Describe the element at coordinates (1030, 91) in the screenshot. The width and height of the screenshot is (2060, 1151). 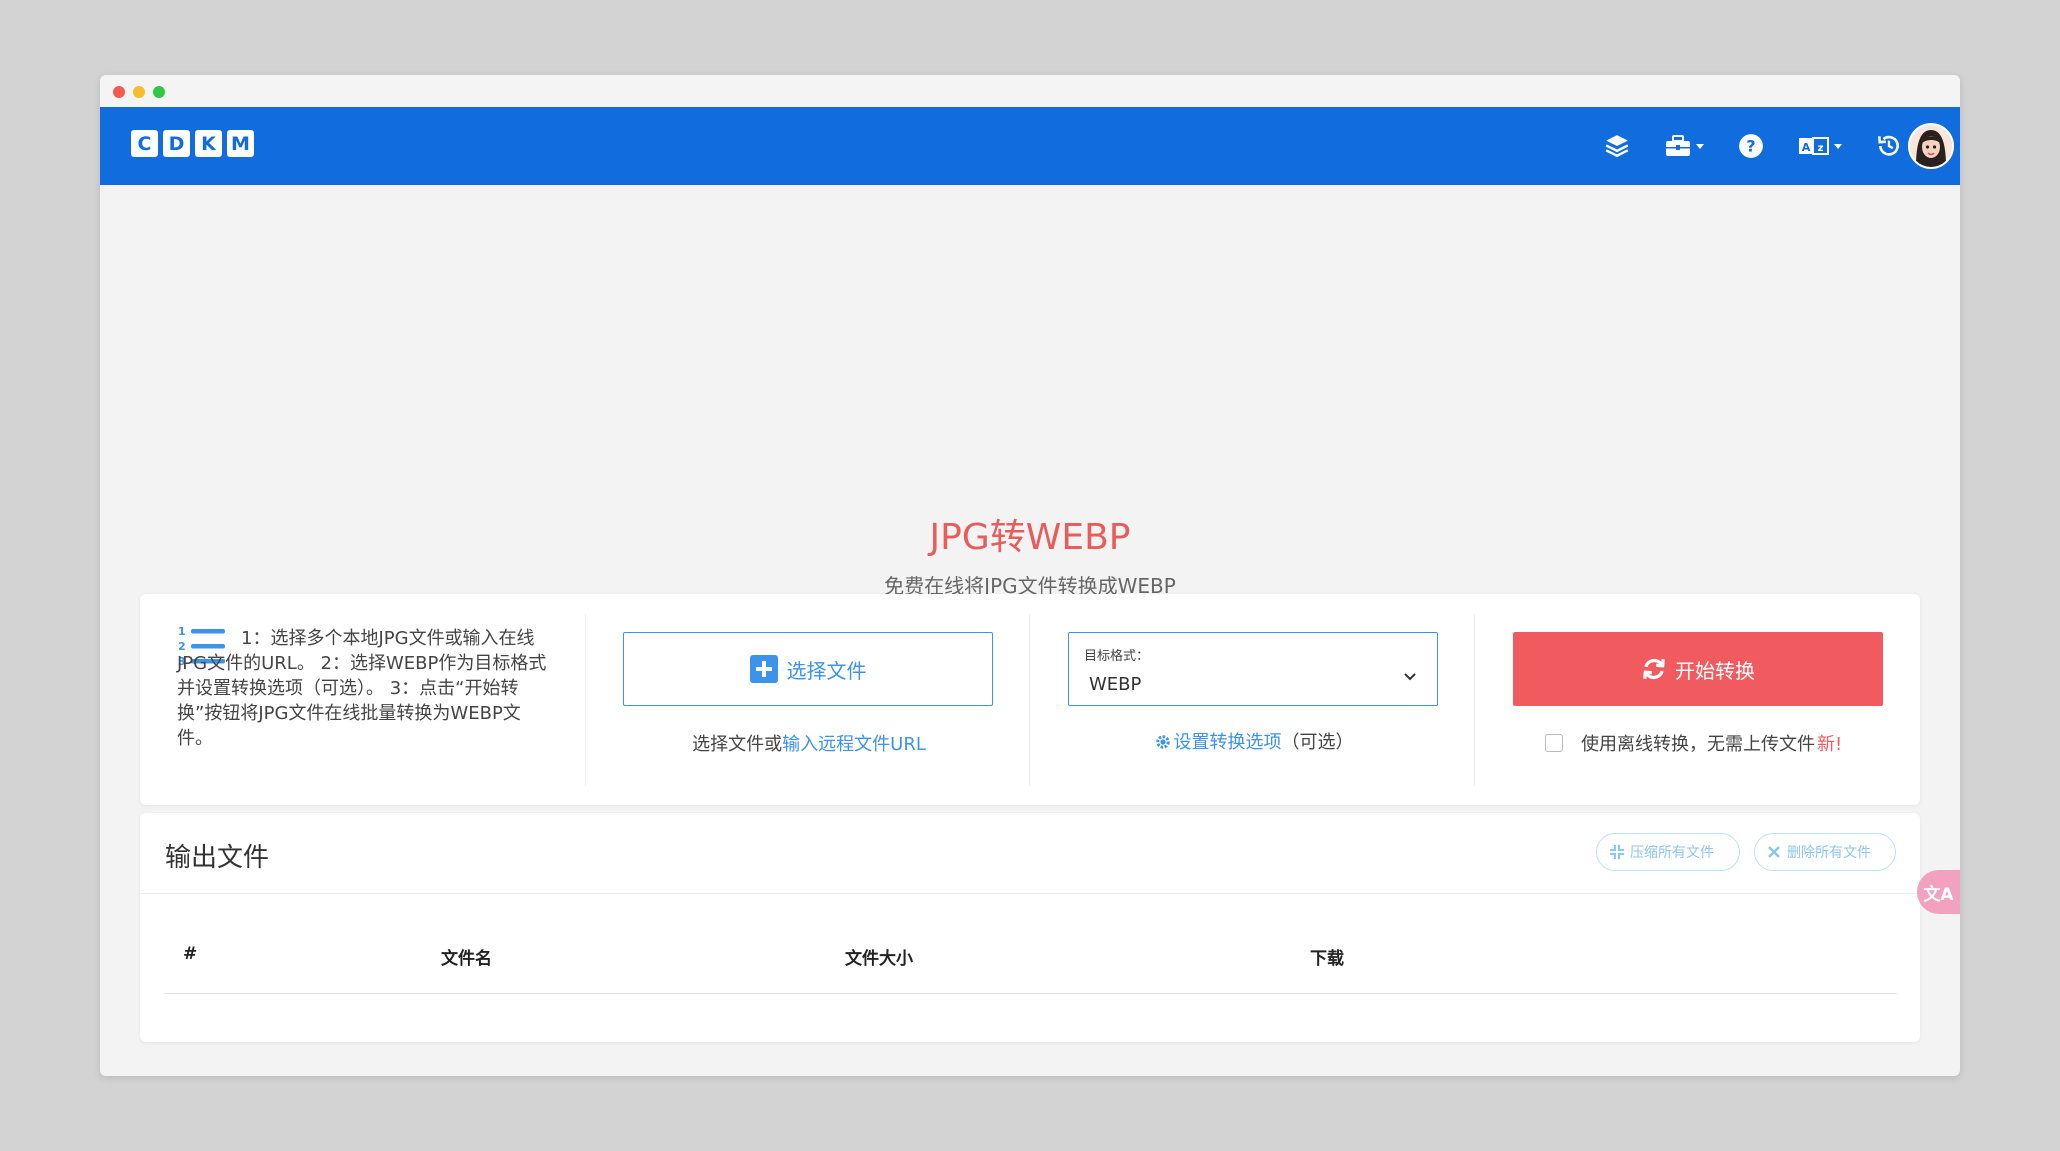
I see `window-titlebar` at that location.